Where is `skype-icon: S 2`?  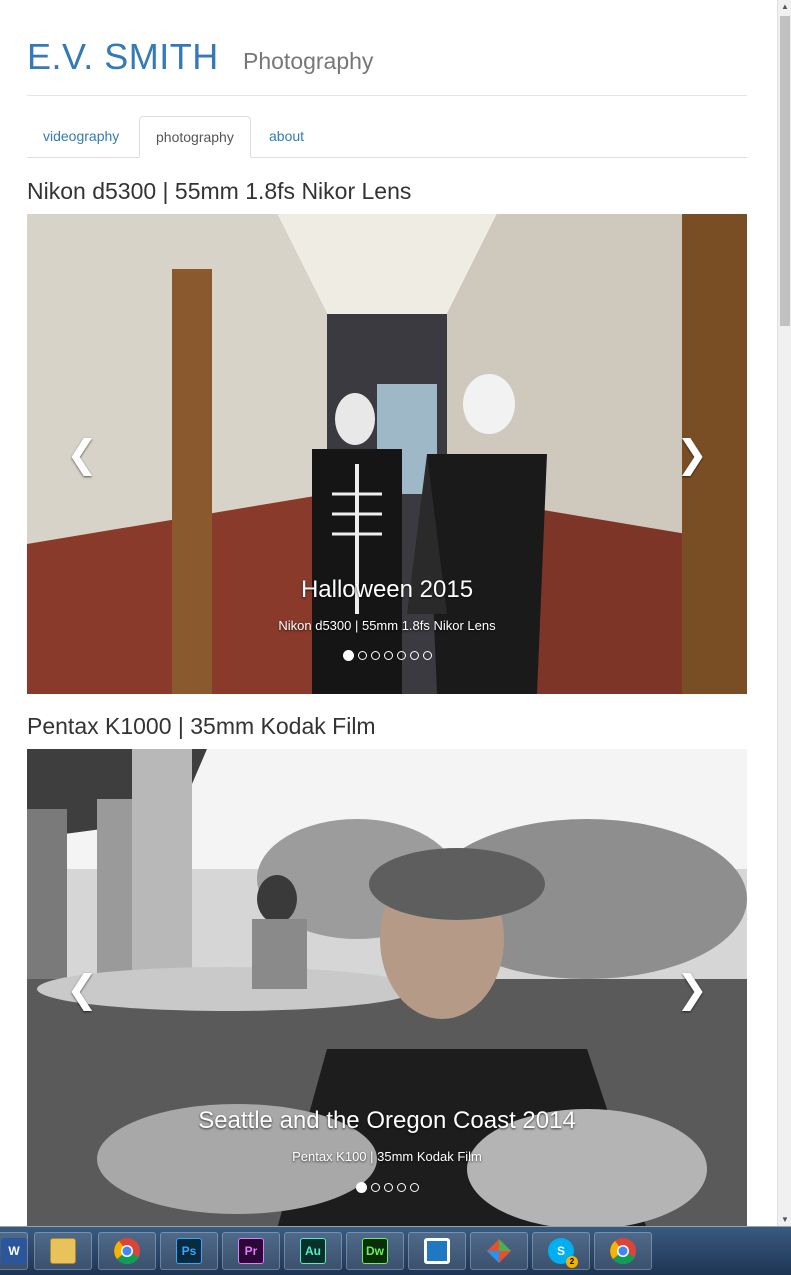
skype-icon: S 2 is located at coordinates (563, 1253).